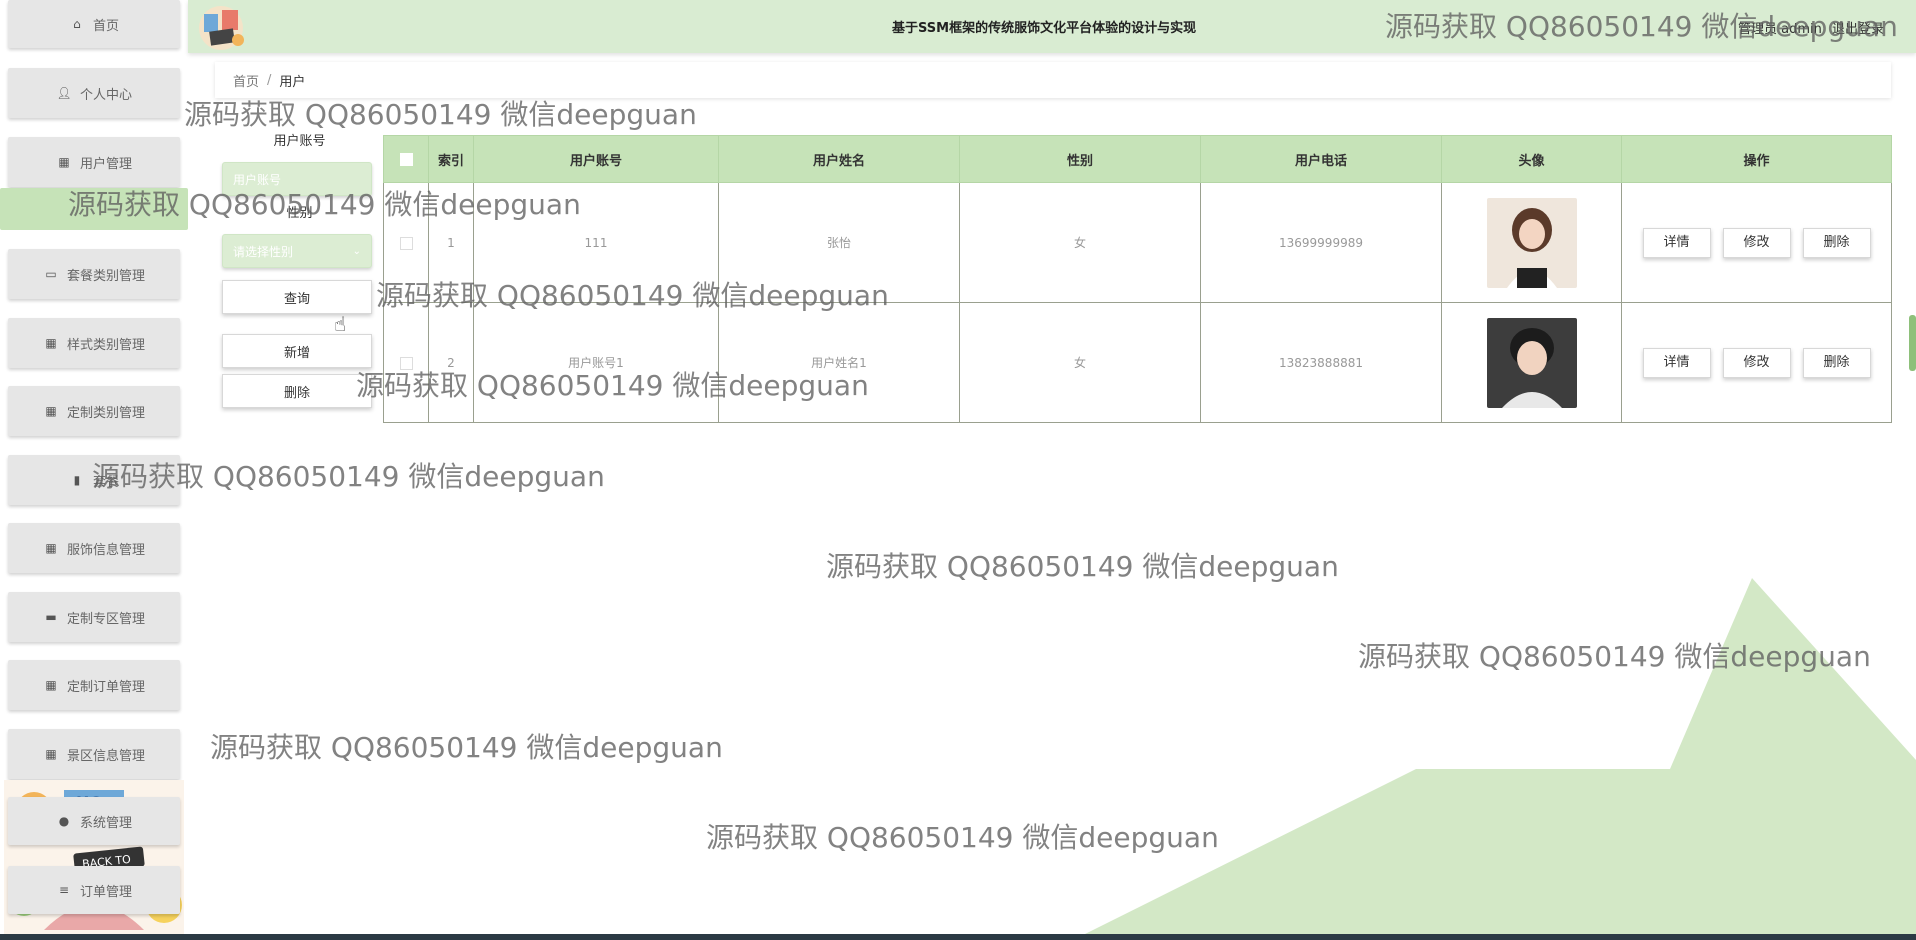 This screenshot has height=940, width=1916. I want to click on breadcrumb-current: 用户, so click(292, 82).